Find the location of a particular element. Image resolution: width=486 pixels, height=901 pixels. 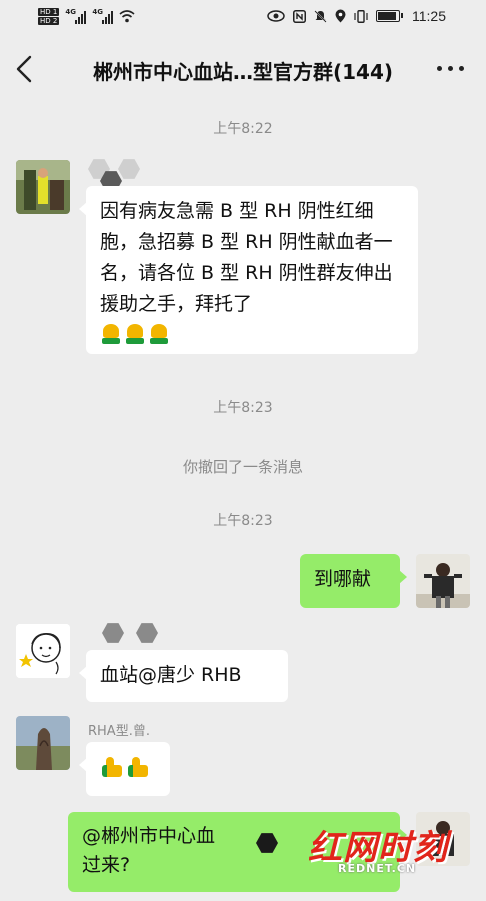

timestamp: 上午8:22 is located at coordinates (243, 129).